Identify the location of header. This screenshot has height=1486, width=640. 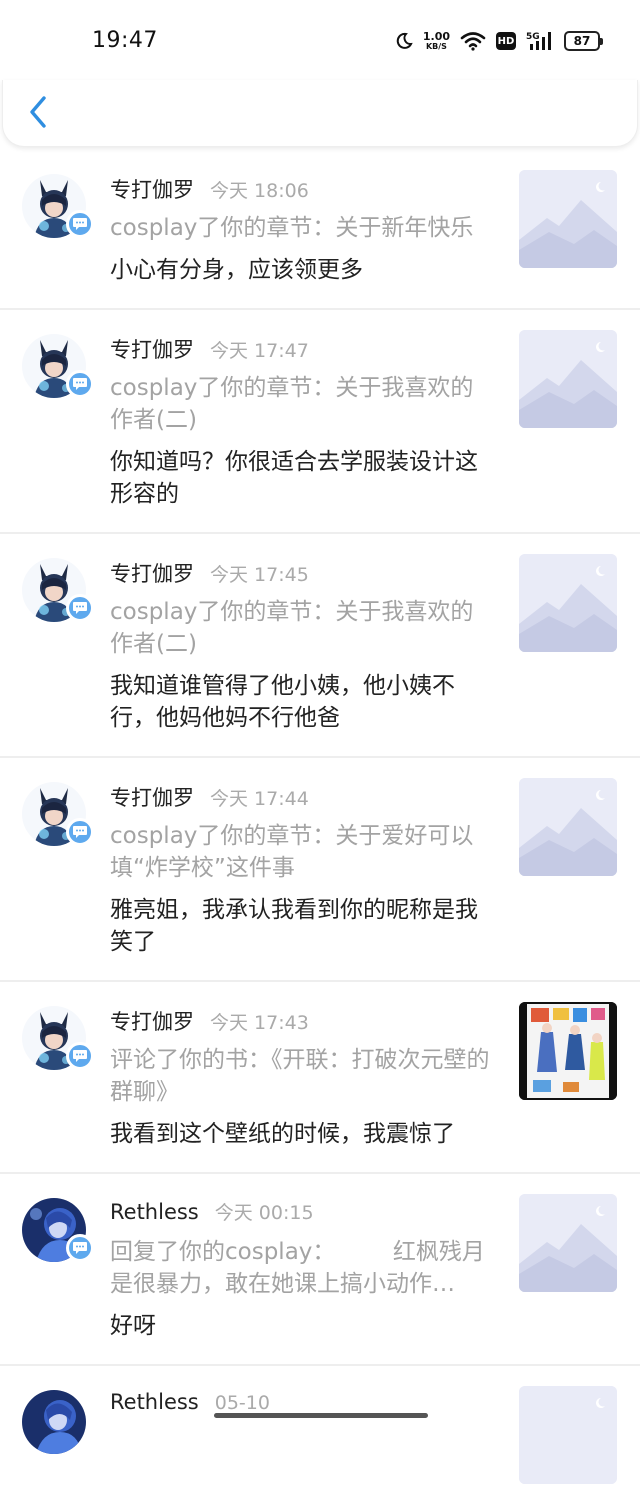
(320, 113).